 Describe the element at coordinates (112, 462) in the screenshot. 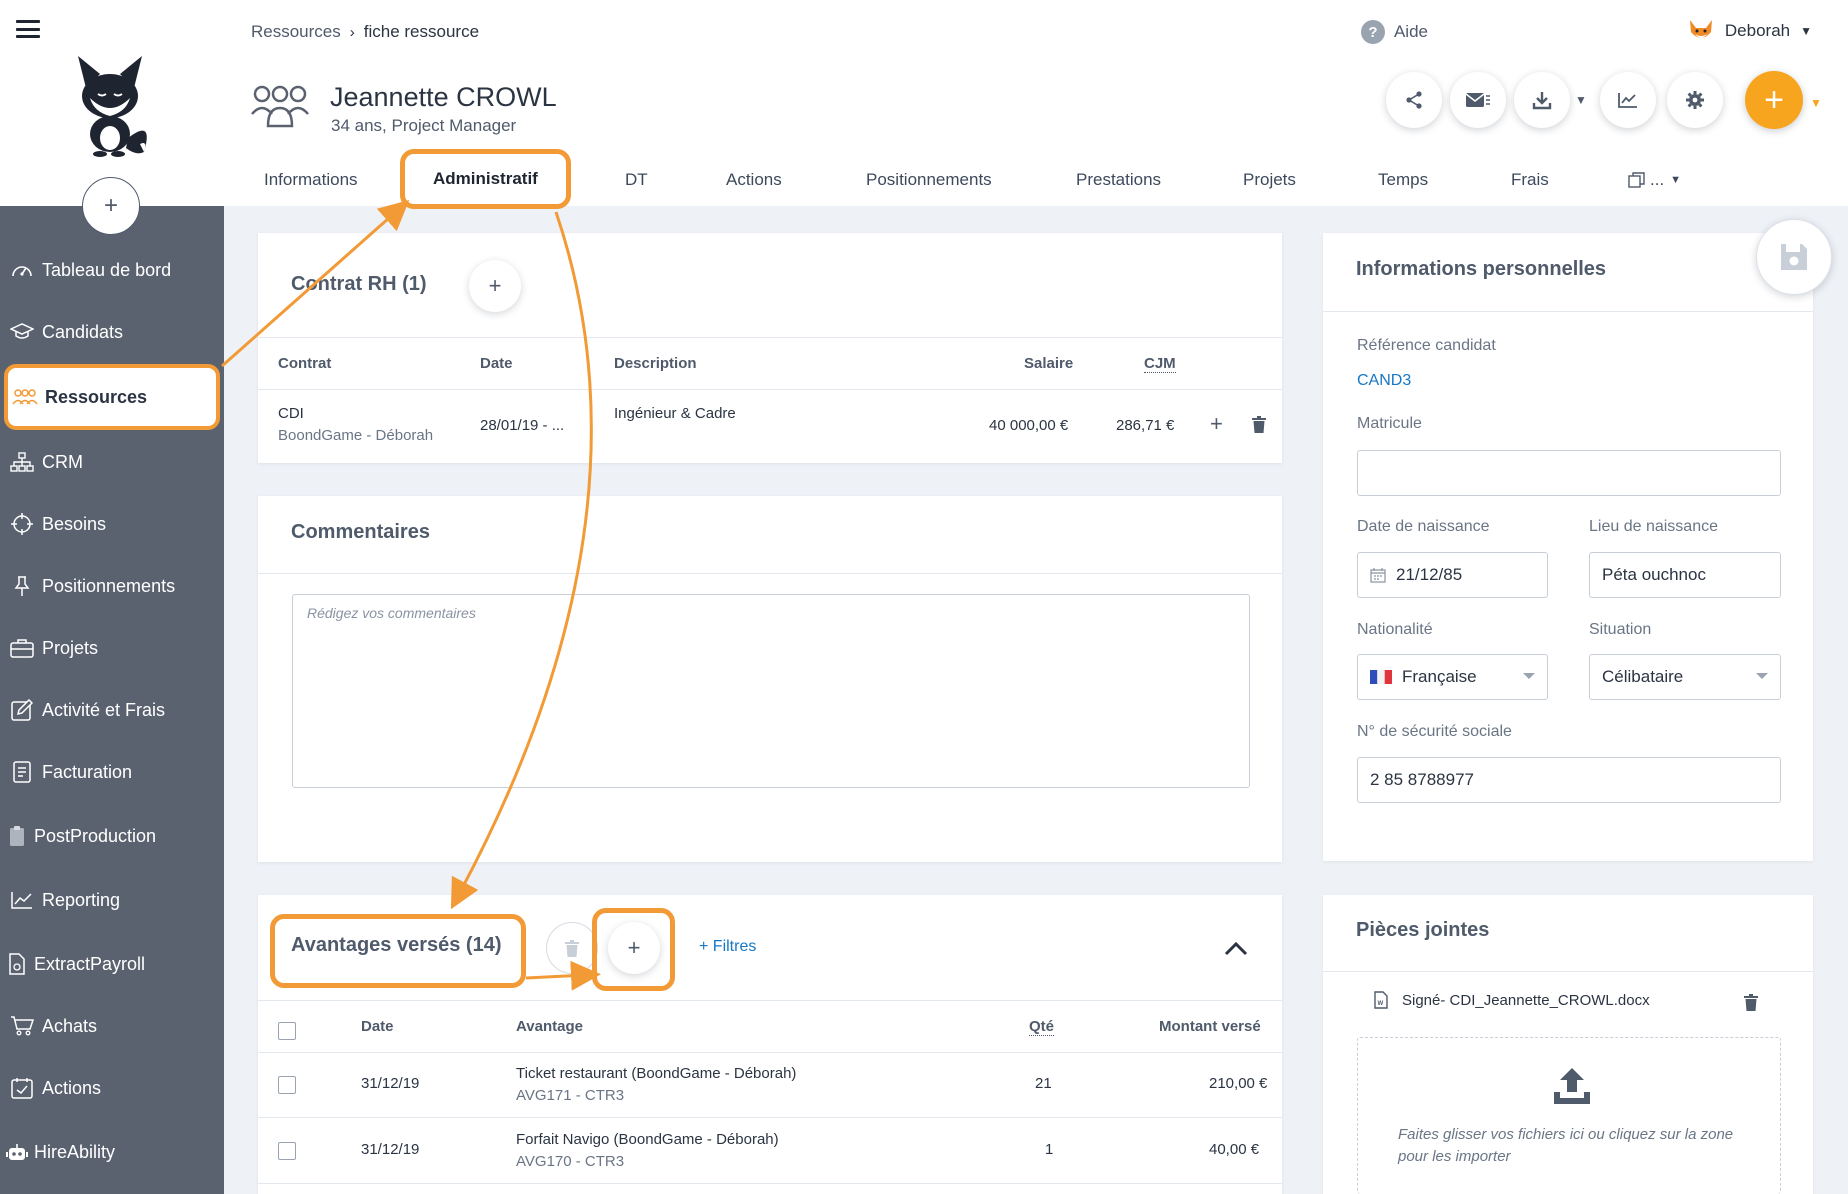

I see `sidebar-item-crm: CRM` at that location.